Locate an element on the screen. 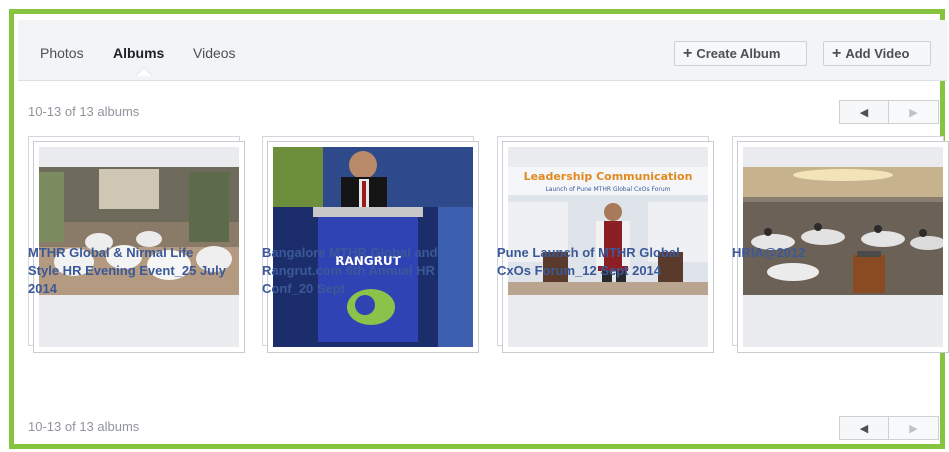 This screenshot has width=949, height=452. active-tab-indicator-fill is located at coordinates (144, 72).